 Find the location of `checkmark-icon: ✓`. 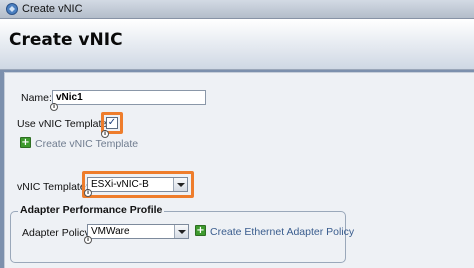

checkmark-icon: ✓ is located at coordinates (112, 122).